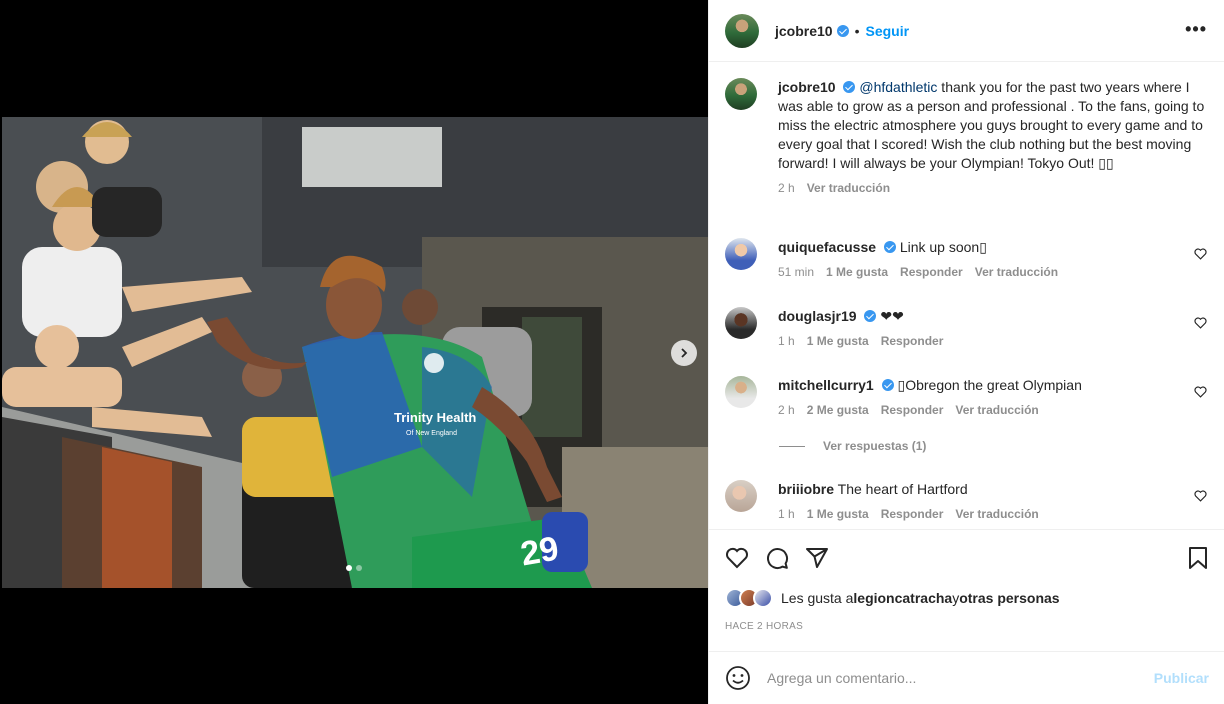 The image size is (1224, 704). I want to click on comment-text: briiiobre The heart of Hartford, so click(993, 489).